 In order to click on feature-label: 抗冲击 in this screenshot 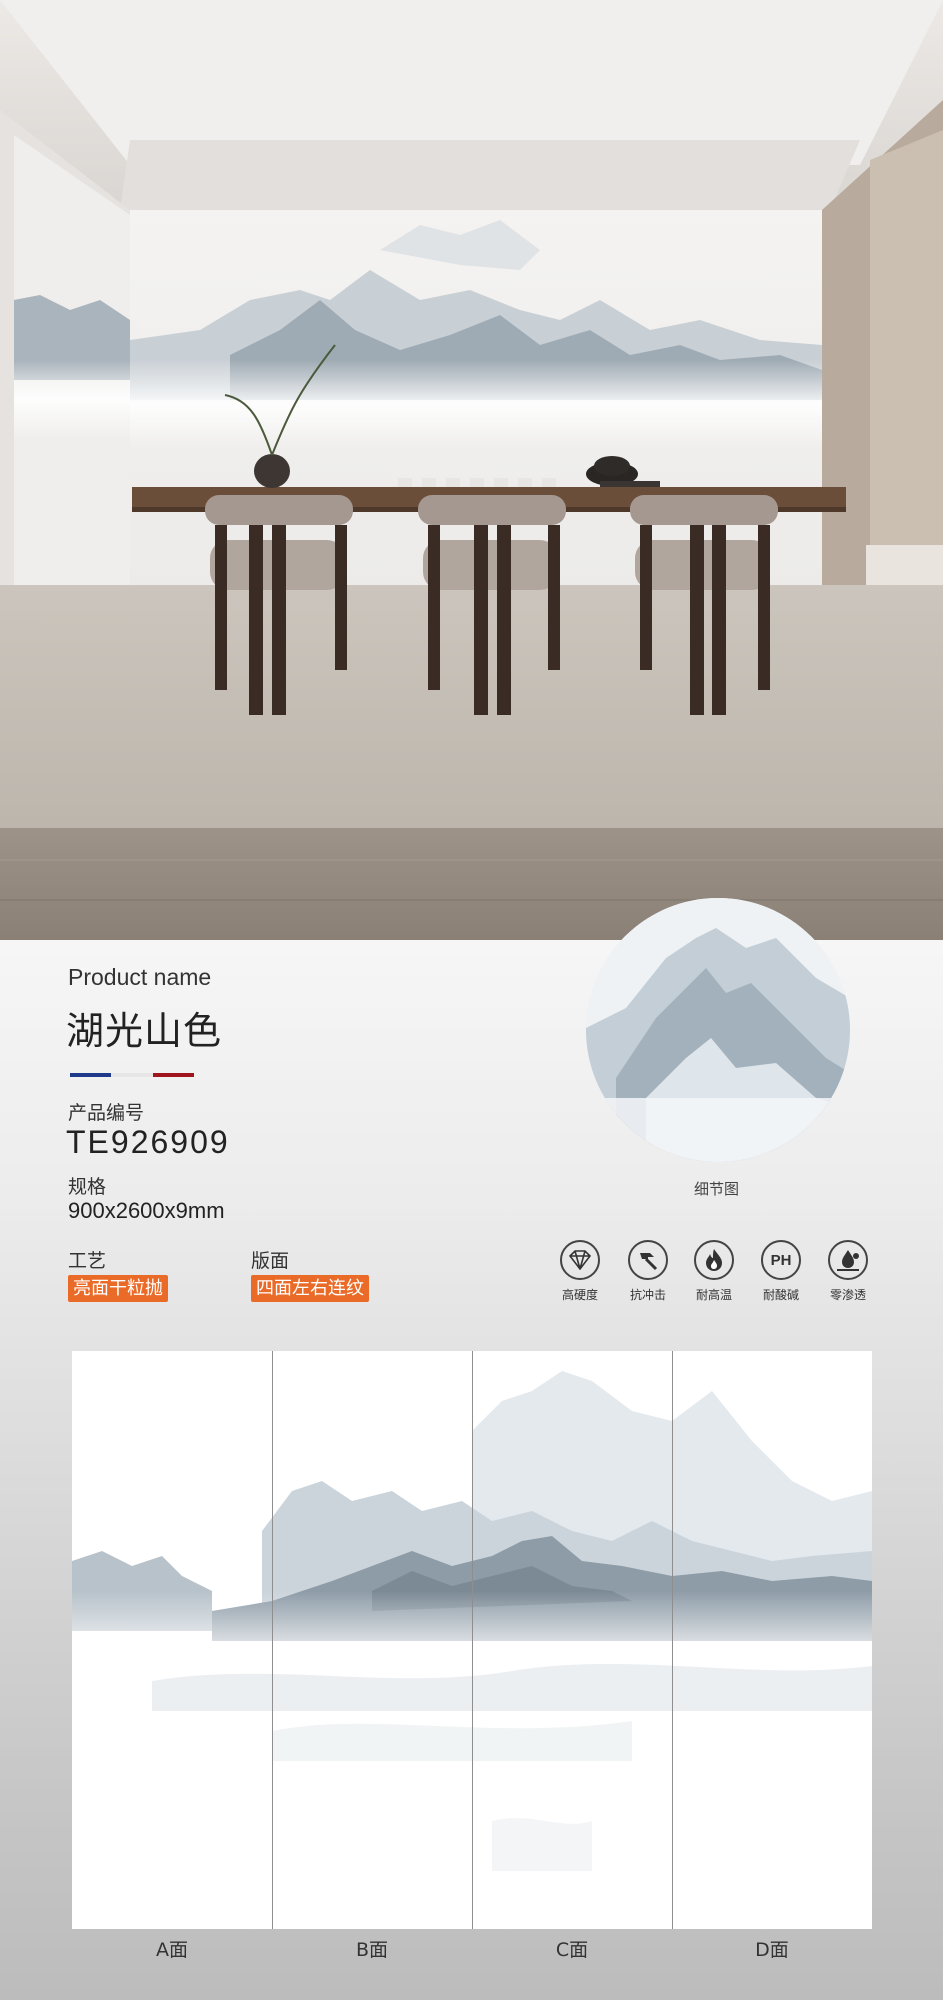, I will do `click(647, 1295)`.